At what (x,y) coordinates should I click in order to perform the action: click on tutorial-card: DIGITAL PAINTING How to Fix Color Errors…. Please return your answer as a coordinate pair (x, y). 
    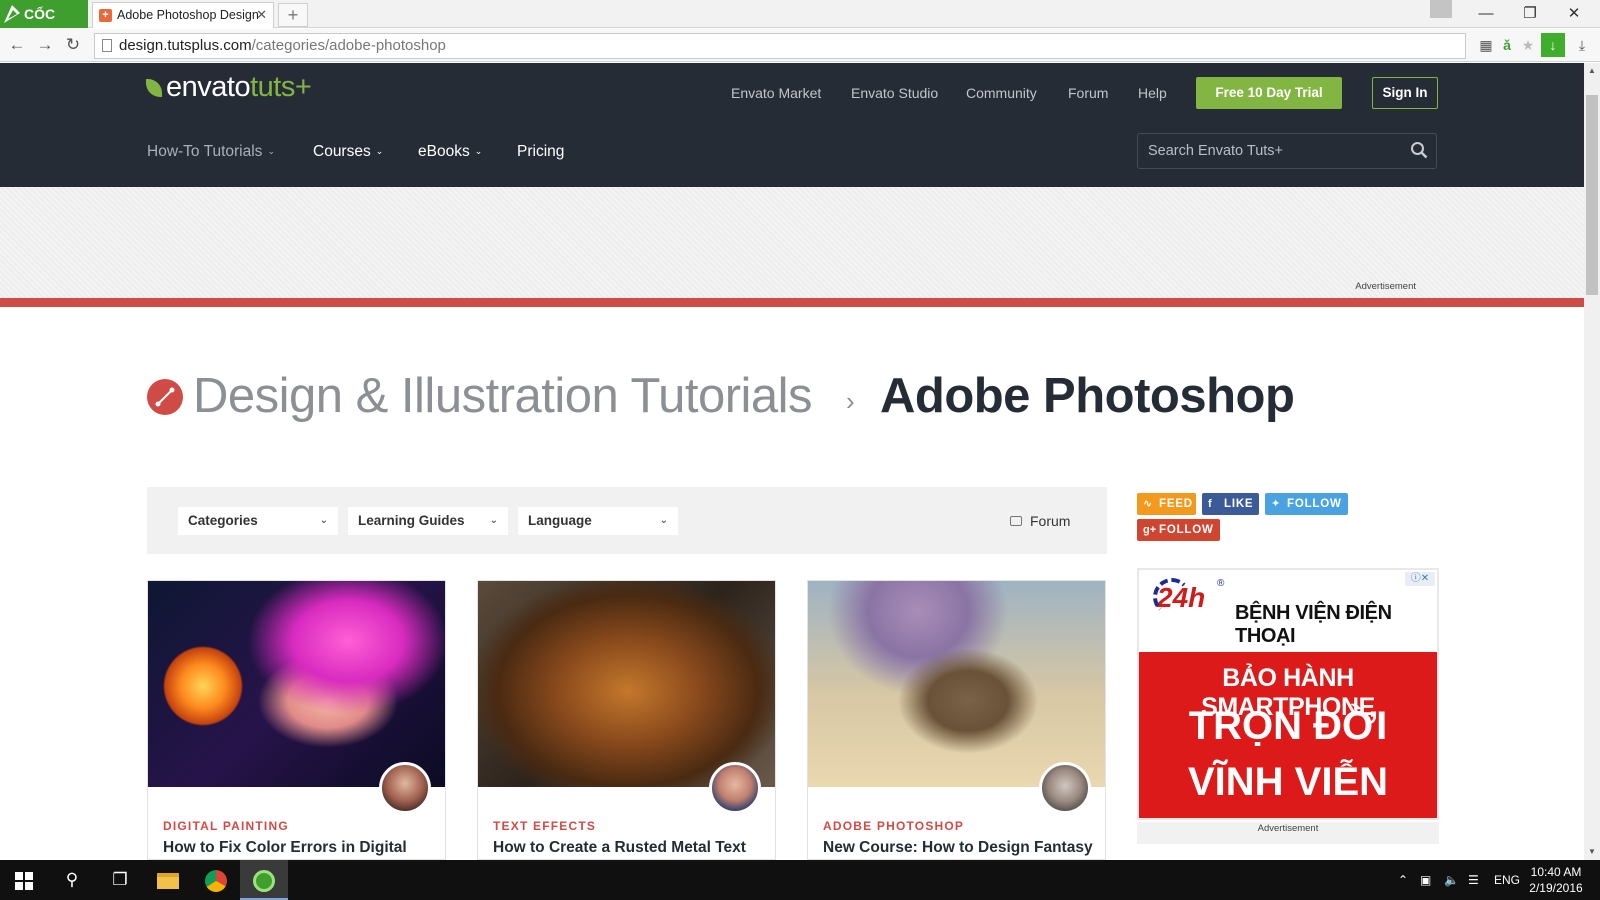
    Looking at the image, I should click on (296, 720).